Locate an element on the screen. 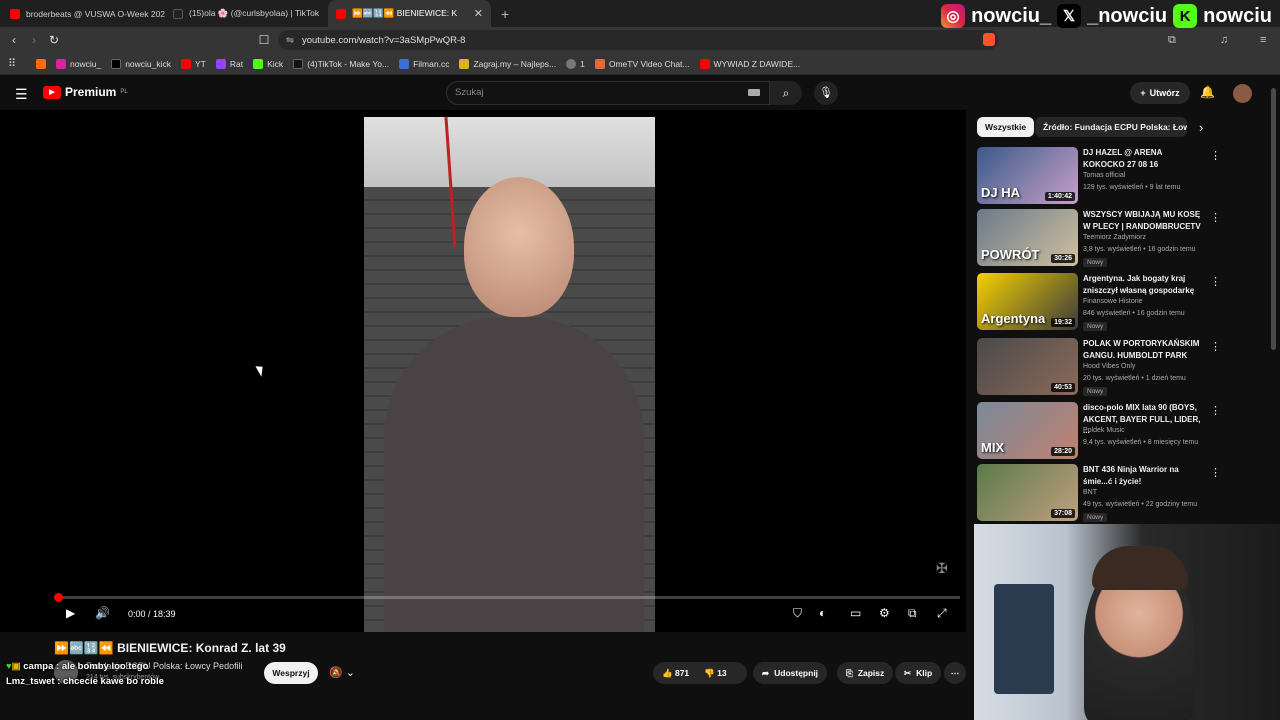 The image size is (1280, 720). voice-search-button: 🎙 is located at coordinates (826, 93).